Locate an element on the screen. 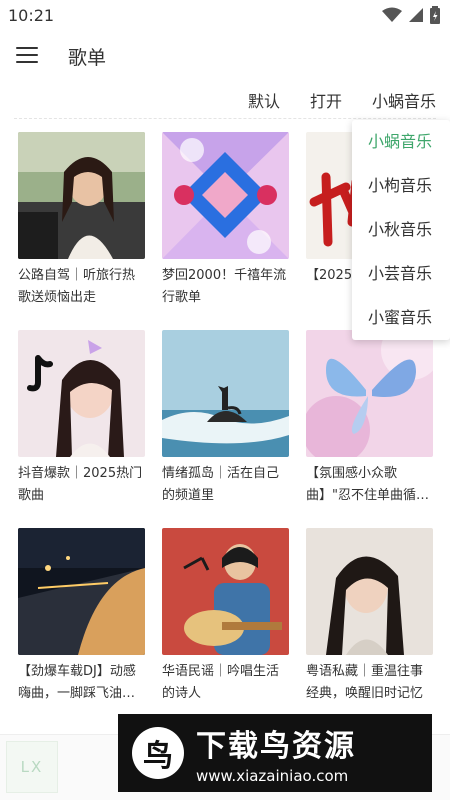  dropdown-item-xiaoqiu: 小秋音乐 is located at coordinates (401, 230).